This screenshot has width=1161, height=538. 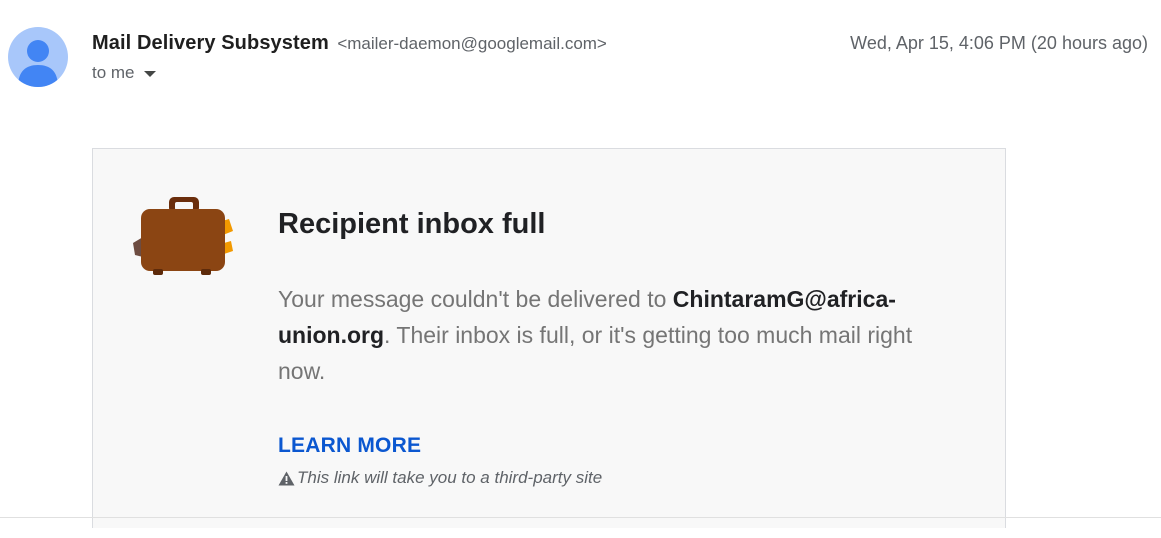 What do you see at coordinates (472, 43) in the screenshot?
I see `sender-email: <mailer-daemon@googlemail.com>` at bounding box center [472, 43].